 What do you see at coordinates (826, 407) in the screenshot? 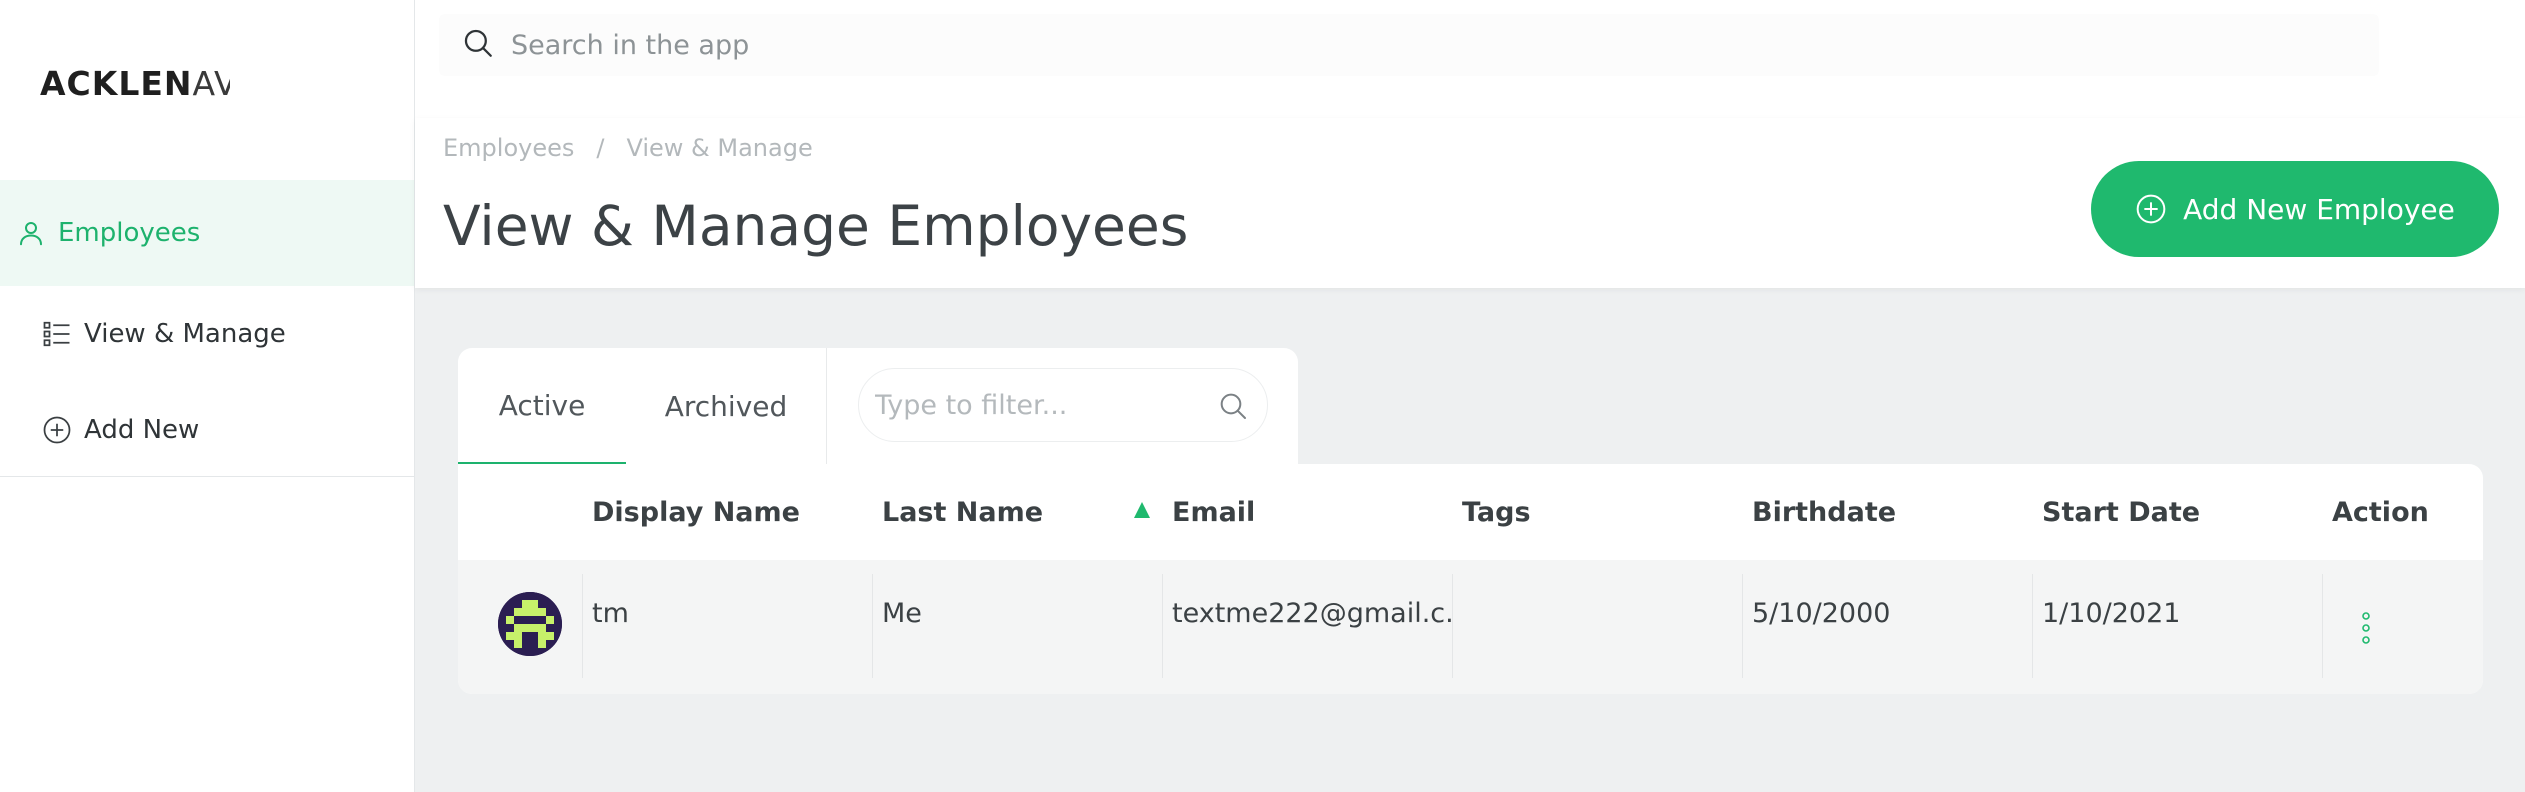
I see `tabs-divider` at bounding box center [826, 407].